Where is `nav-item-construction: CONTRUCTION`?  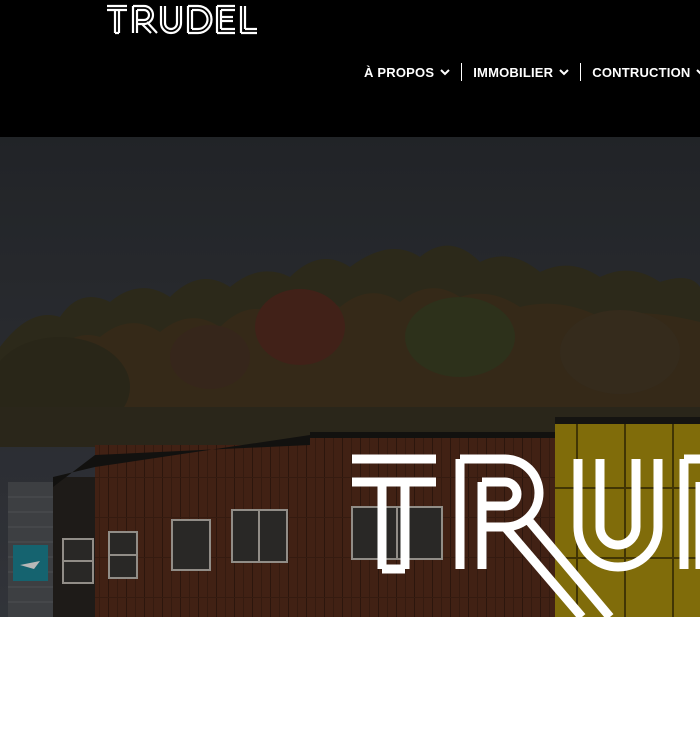 nav-item-construction: CONTRUCTION is located at coordinates (646, 72).